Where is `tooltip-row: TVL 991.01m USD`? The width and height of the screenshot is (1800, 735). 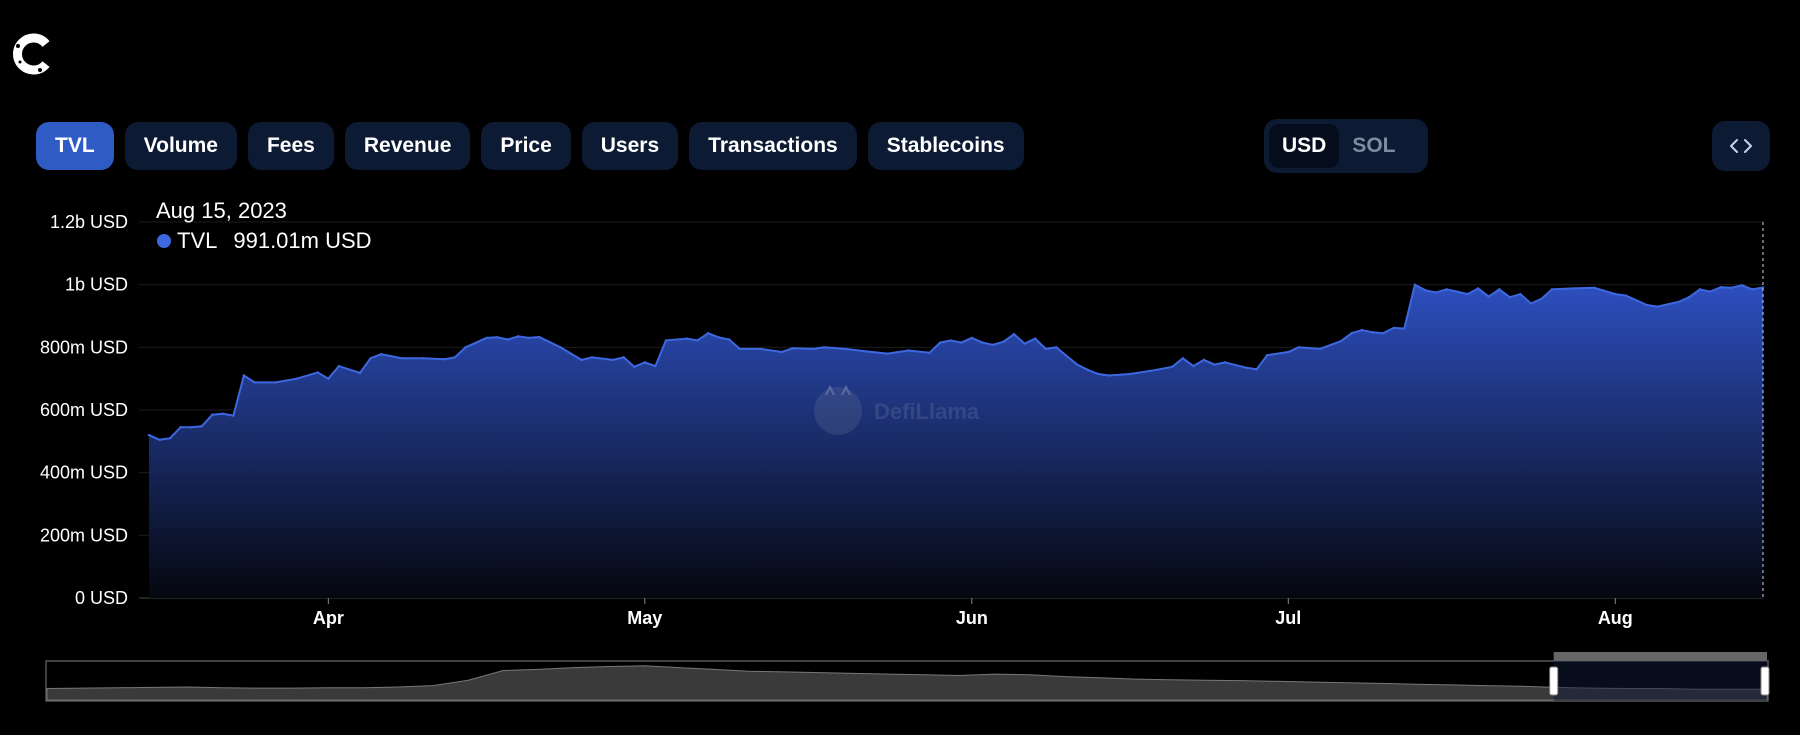
tooltip-row: TVL 991.01m USD is located at coordinates (264, 241).